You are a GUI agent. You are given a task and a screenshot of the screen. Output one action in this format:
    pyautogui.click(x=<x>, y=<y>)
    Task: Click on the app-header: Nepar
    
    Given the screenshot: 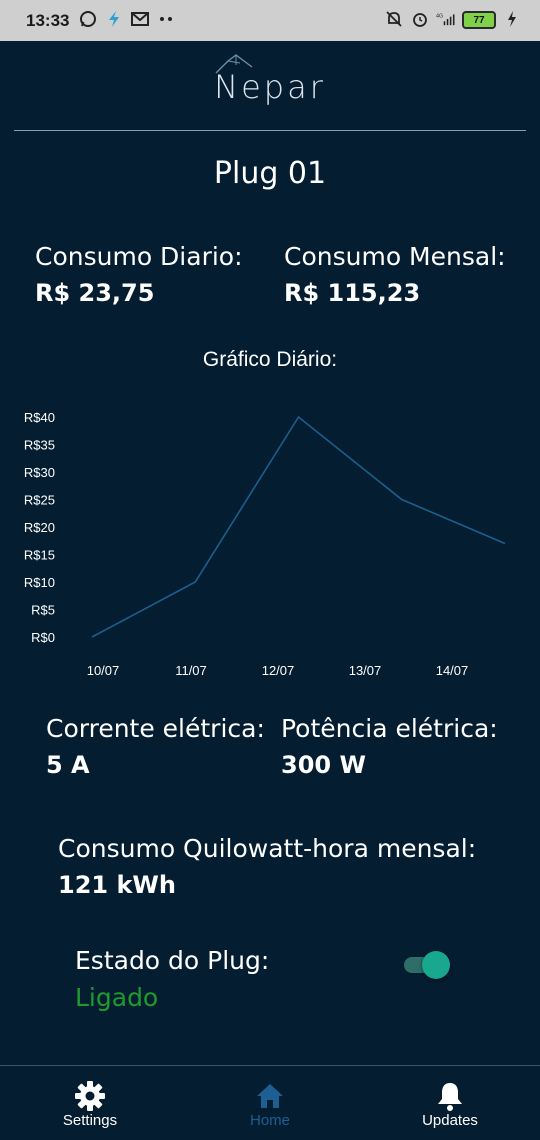 What is the action you would take?
    pyautogui.click(x=270, y=86)
    